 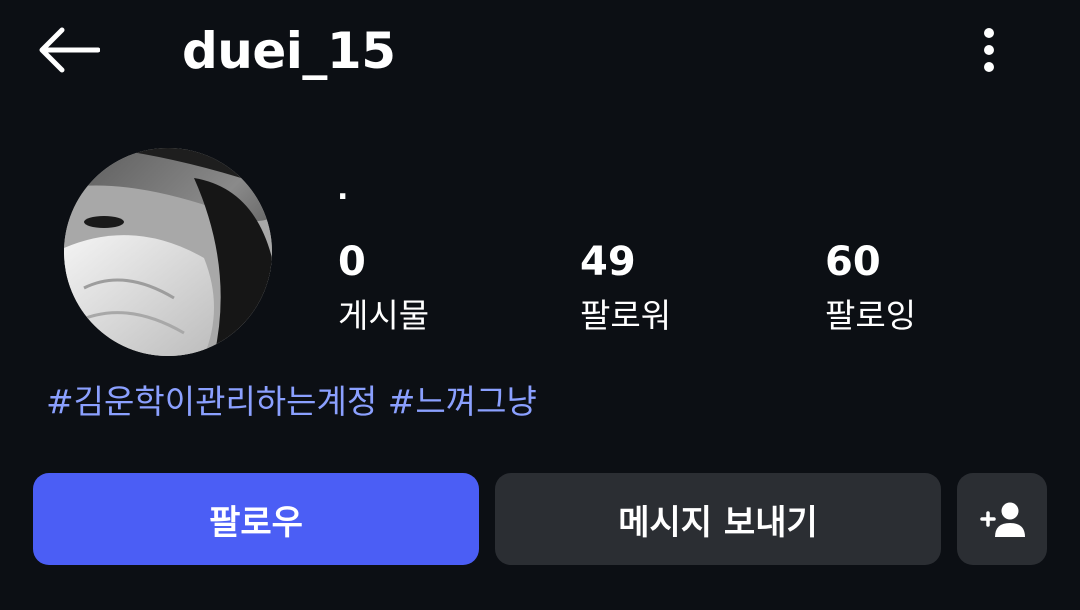 I want to click on message-button: 메시지 보내기, so click(x=718, y=519).